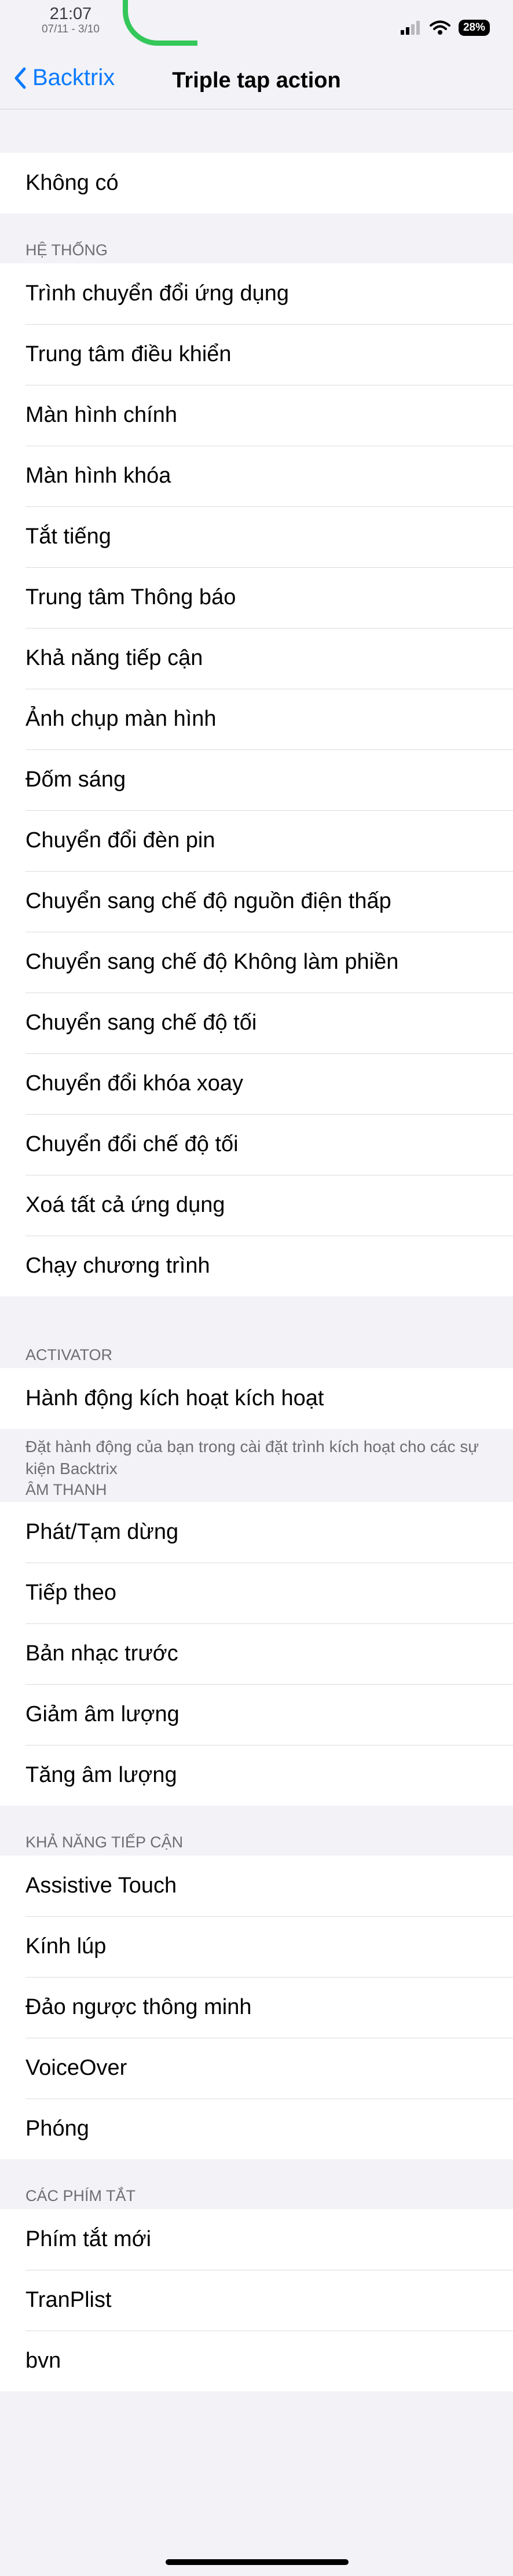  I want to click on list-item: Chuyển đổi chế độ tối, so click(256, 1144).